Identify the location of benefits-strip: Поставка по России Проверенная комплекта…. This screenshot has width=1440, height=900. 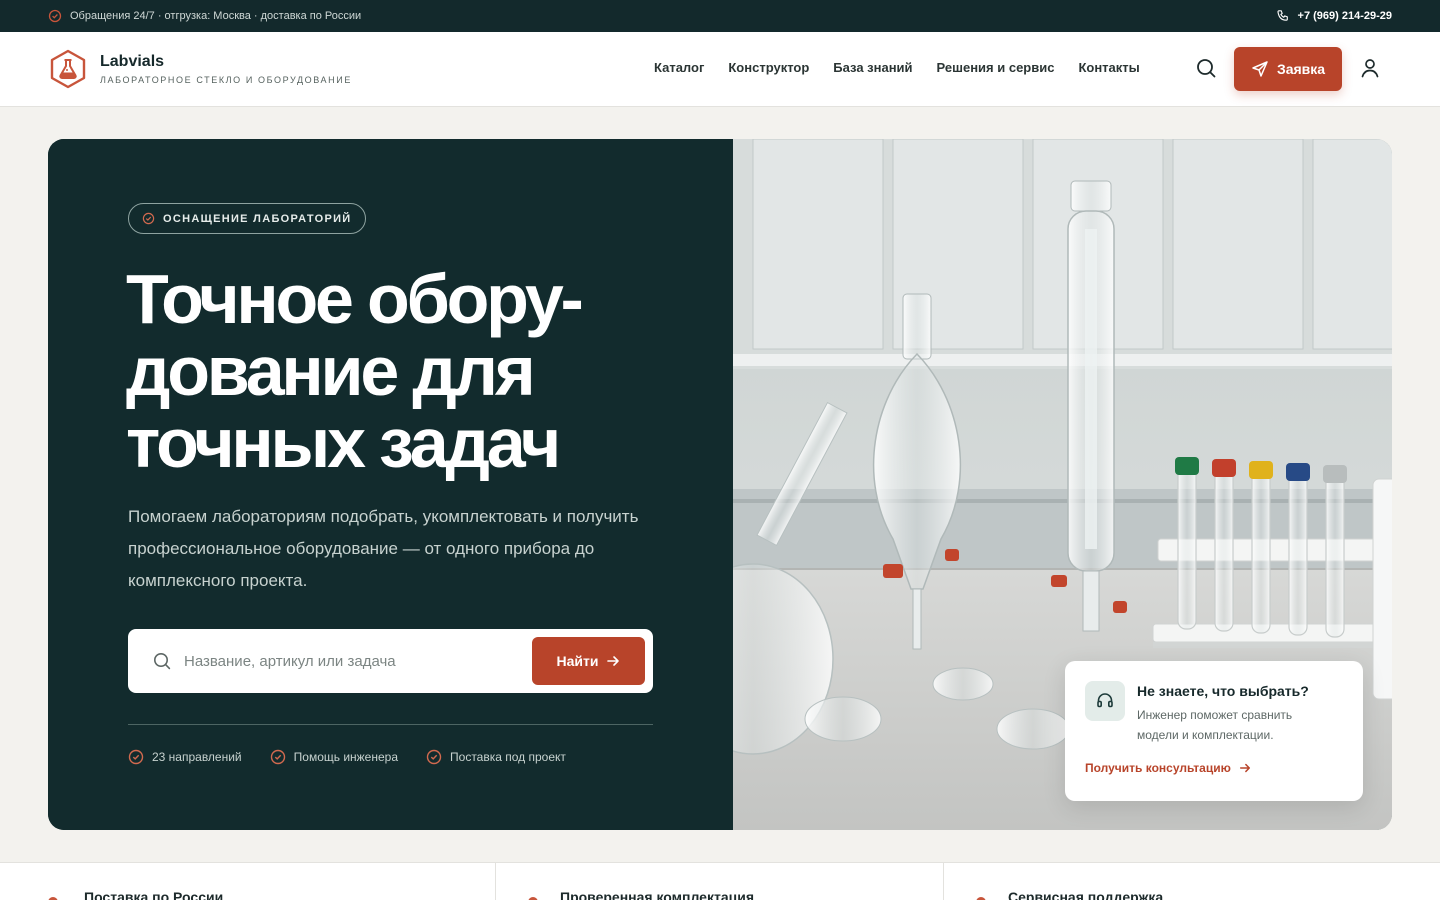
(720, 881).